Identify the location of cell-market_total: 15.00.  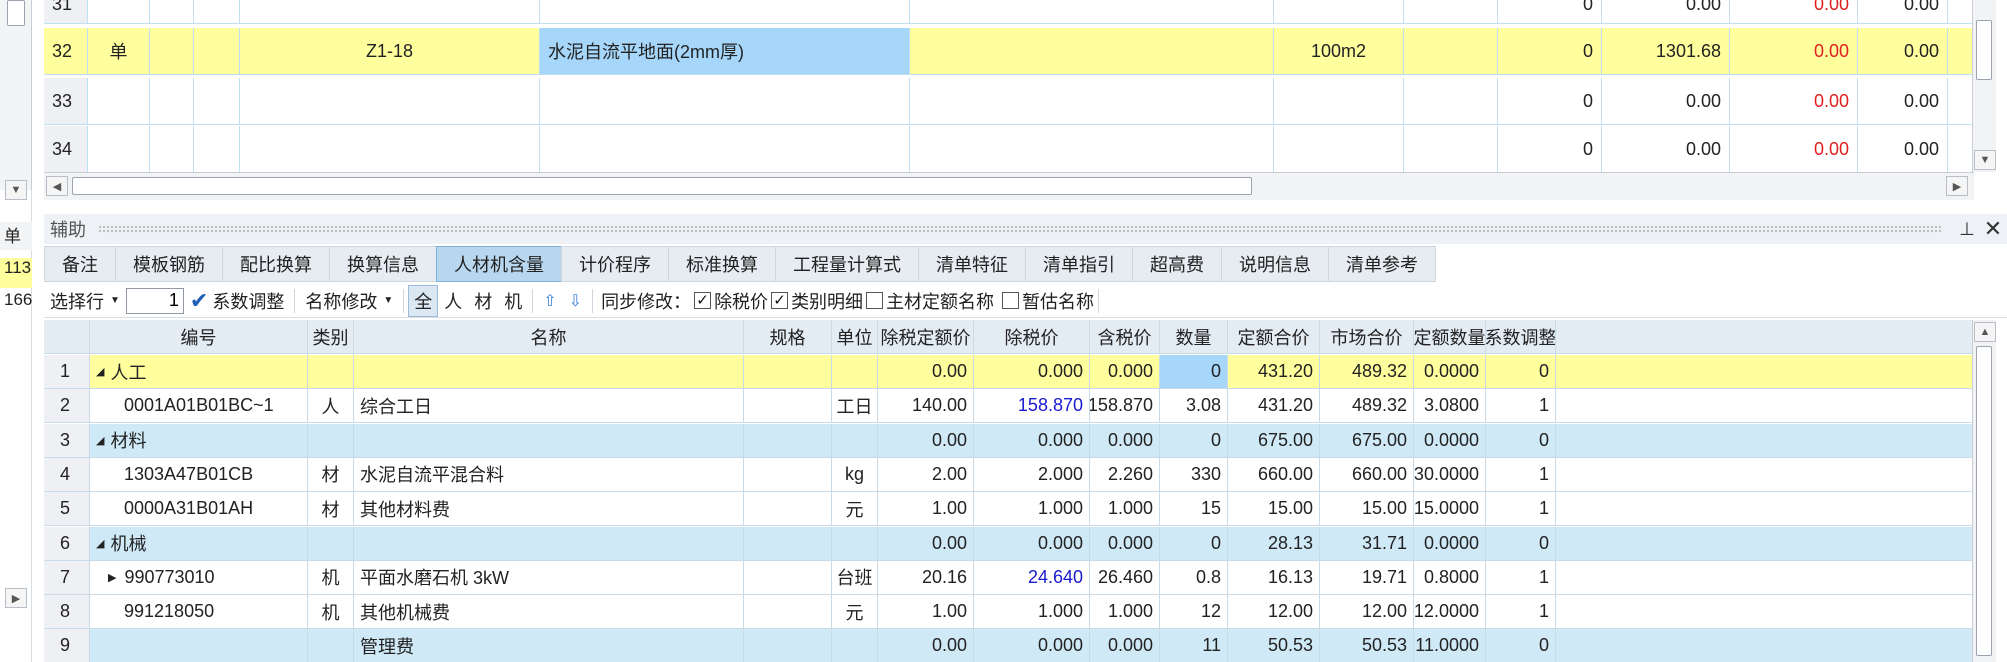
(1367, 509).